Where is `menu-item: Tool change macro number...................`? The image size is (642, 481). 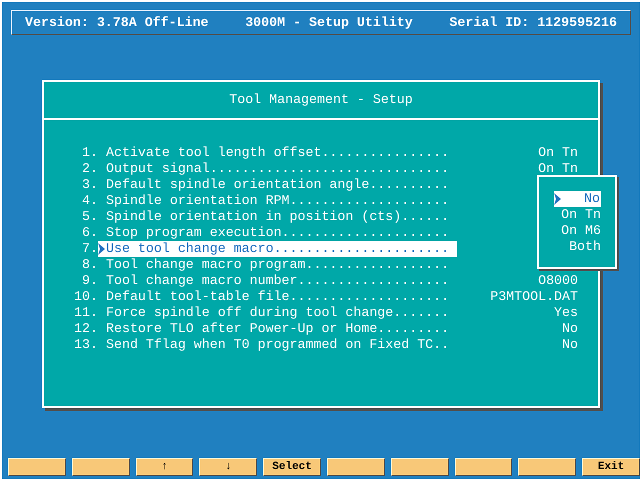 menu-item: Tool change macro number................... is located at coordinates (278, 281).